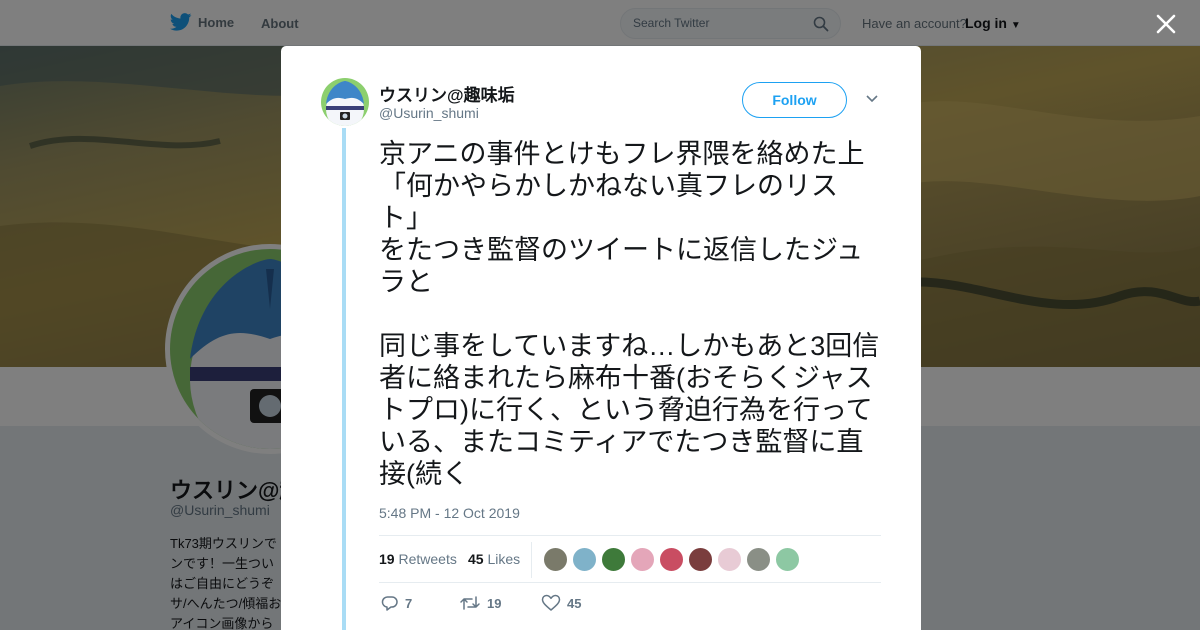 The image size is (1200, 630). Describe the element at coordinates (449, 513) in the screenshot. I see `tweet-timestamp: 5:48 PM - 12 Oct 2019` at that location.